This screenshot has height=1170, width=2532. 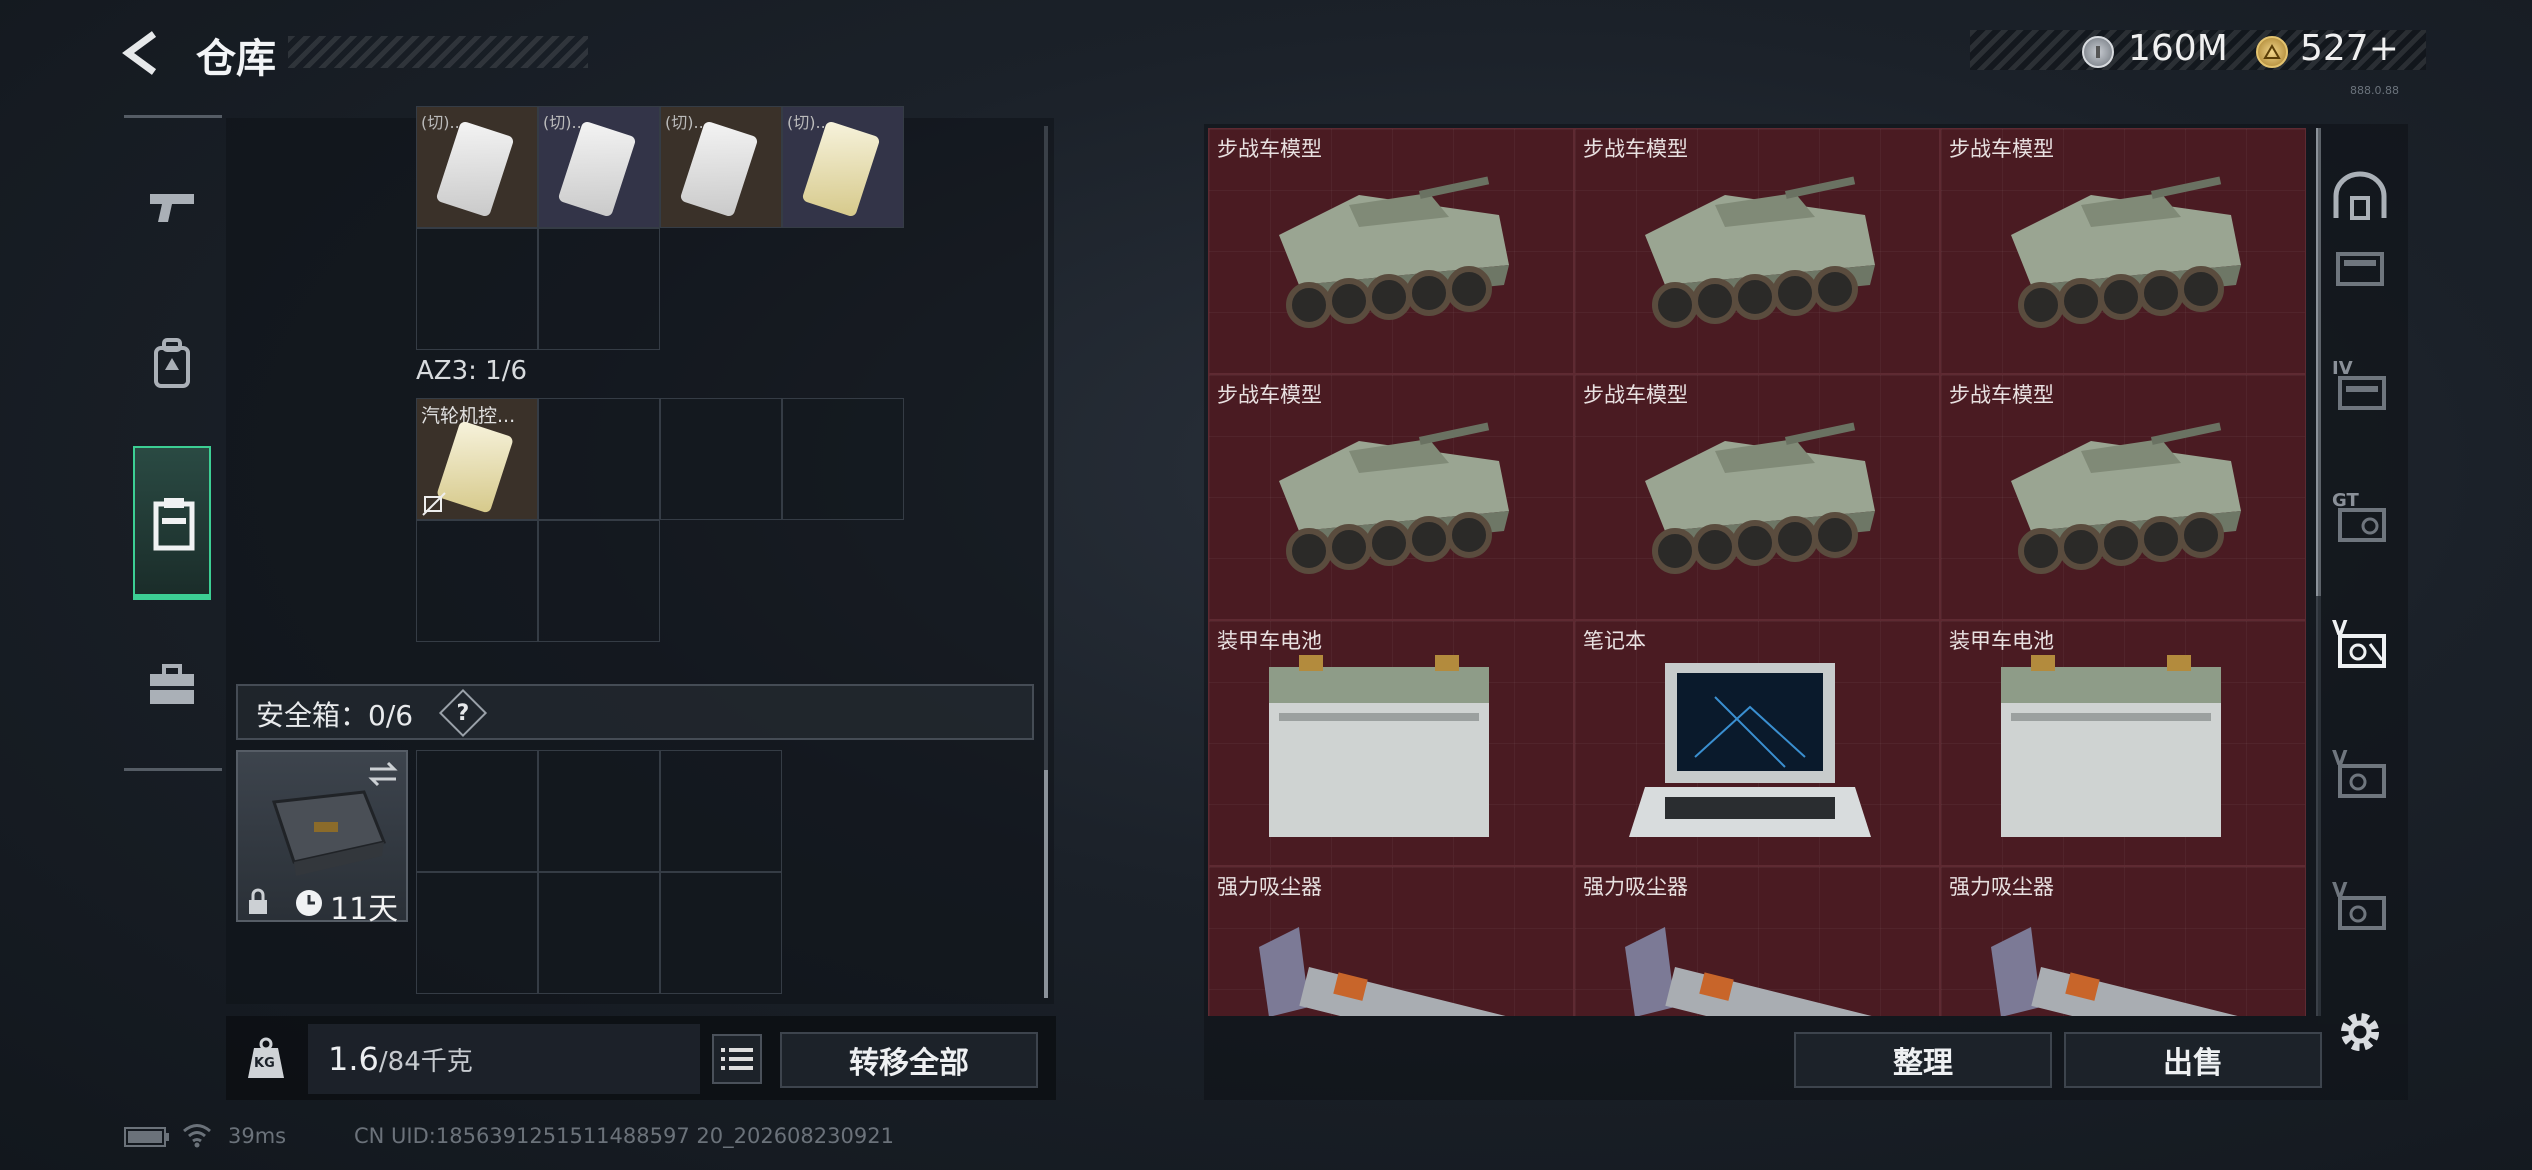 I want to click on sell-button: 出售, so click(x=2193, y=1060).